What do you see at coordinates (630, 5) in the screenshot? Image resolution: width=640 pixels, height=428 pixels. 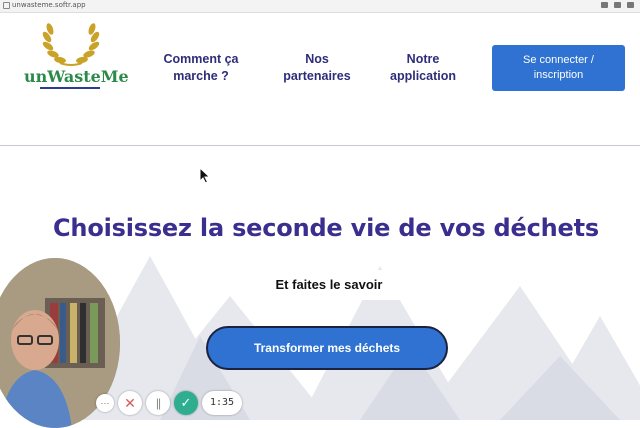 I see `menu-icon` at bounding box center [630, 5].